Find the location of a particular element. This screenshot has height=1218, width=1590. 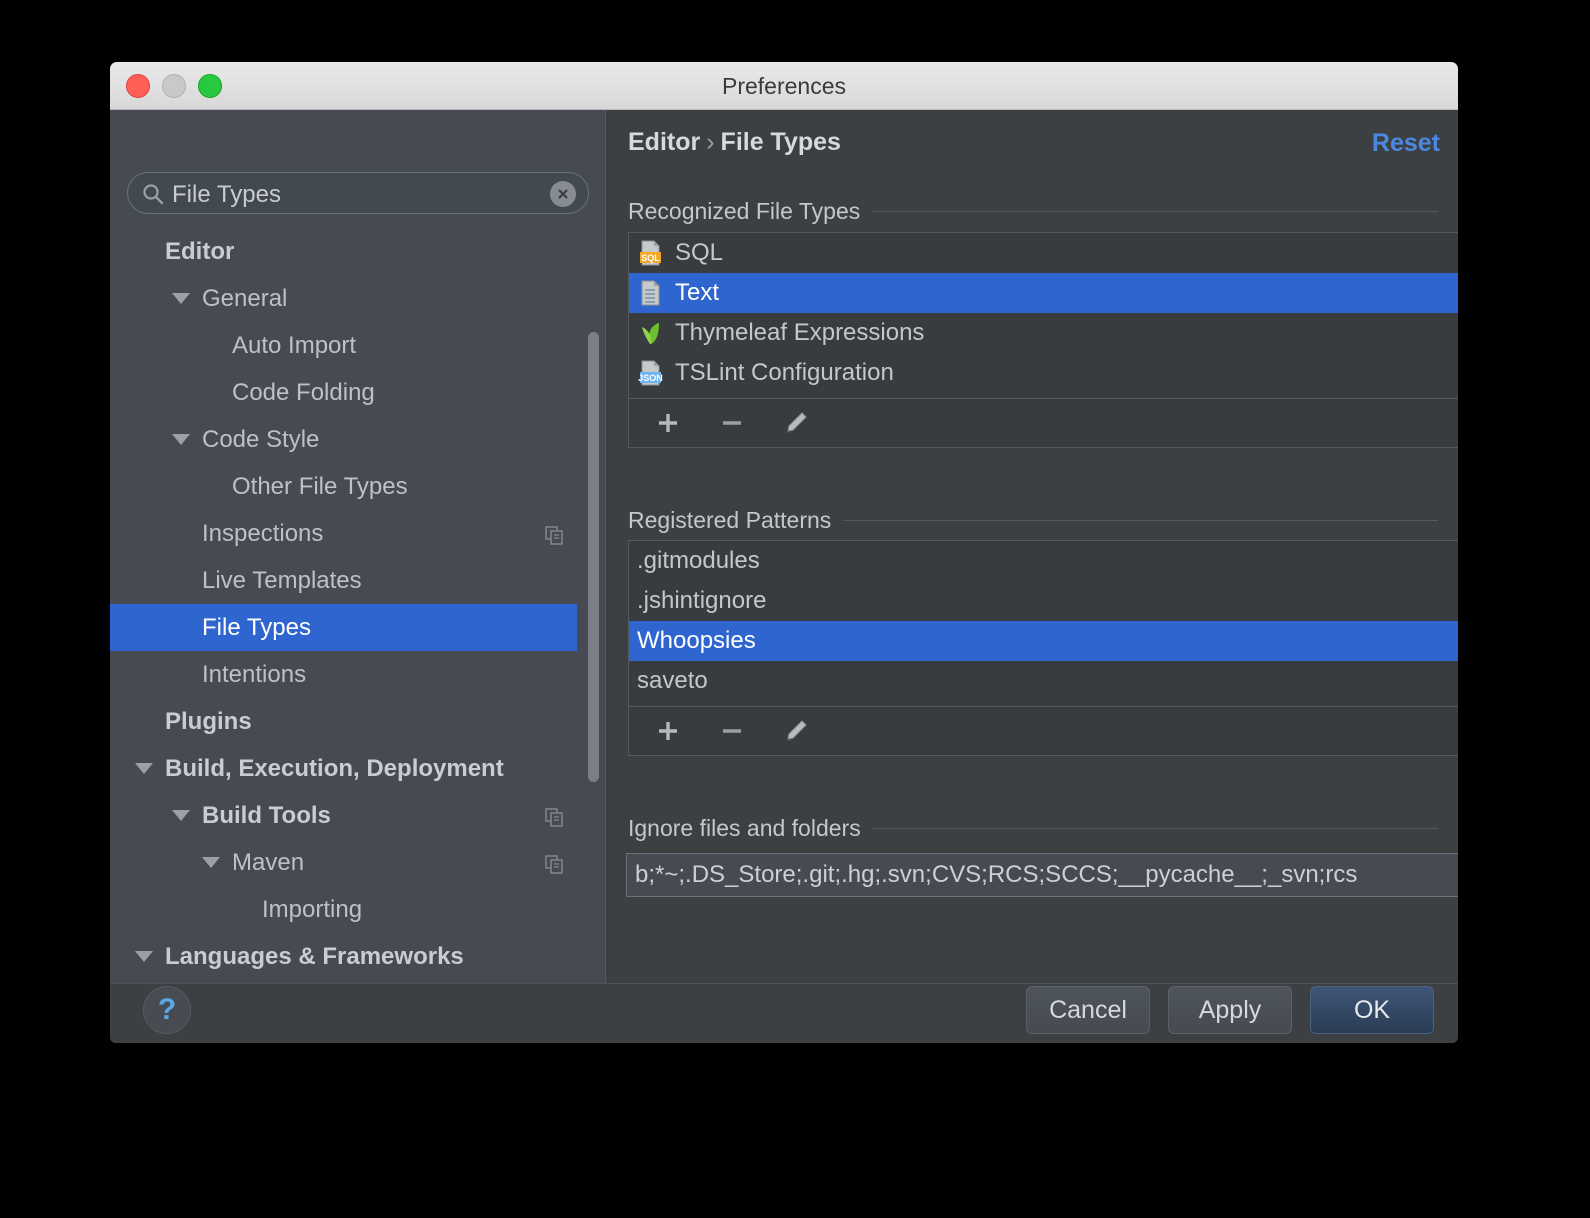

search-field-wrapper: File Types is located at coordinates (358, 193).